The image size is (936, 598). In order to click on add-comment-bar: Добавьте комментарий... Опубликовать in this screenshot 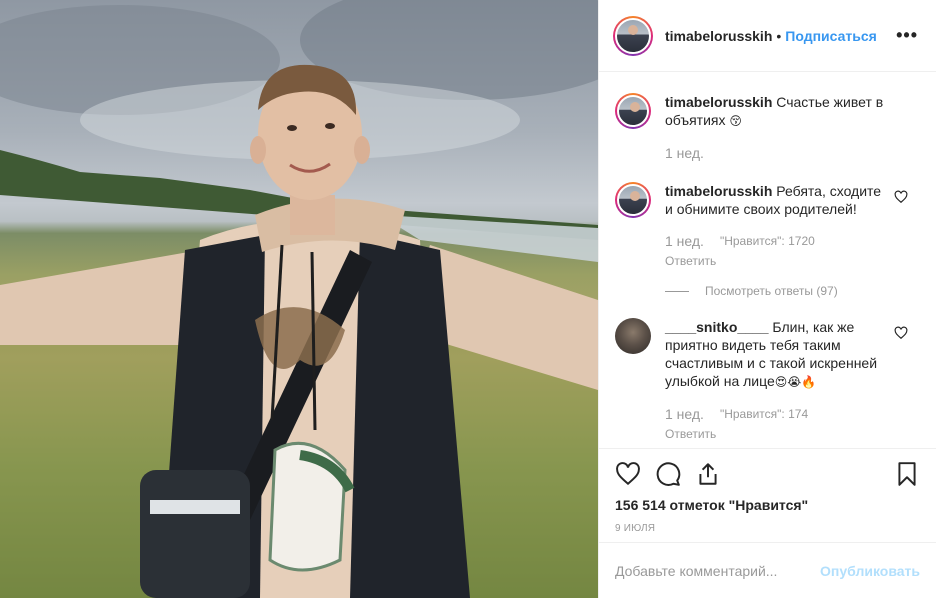, I will do `click(767, 570)`.